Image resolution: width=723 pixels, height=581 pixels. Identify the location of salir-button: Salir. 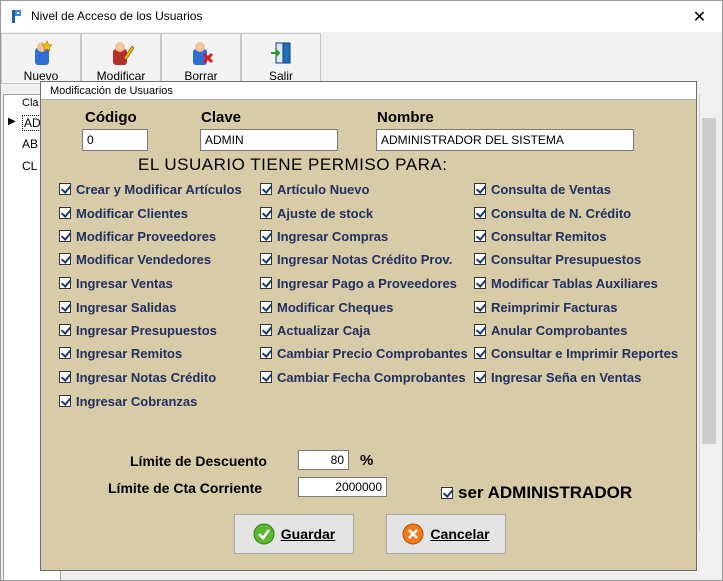
(281, 58).